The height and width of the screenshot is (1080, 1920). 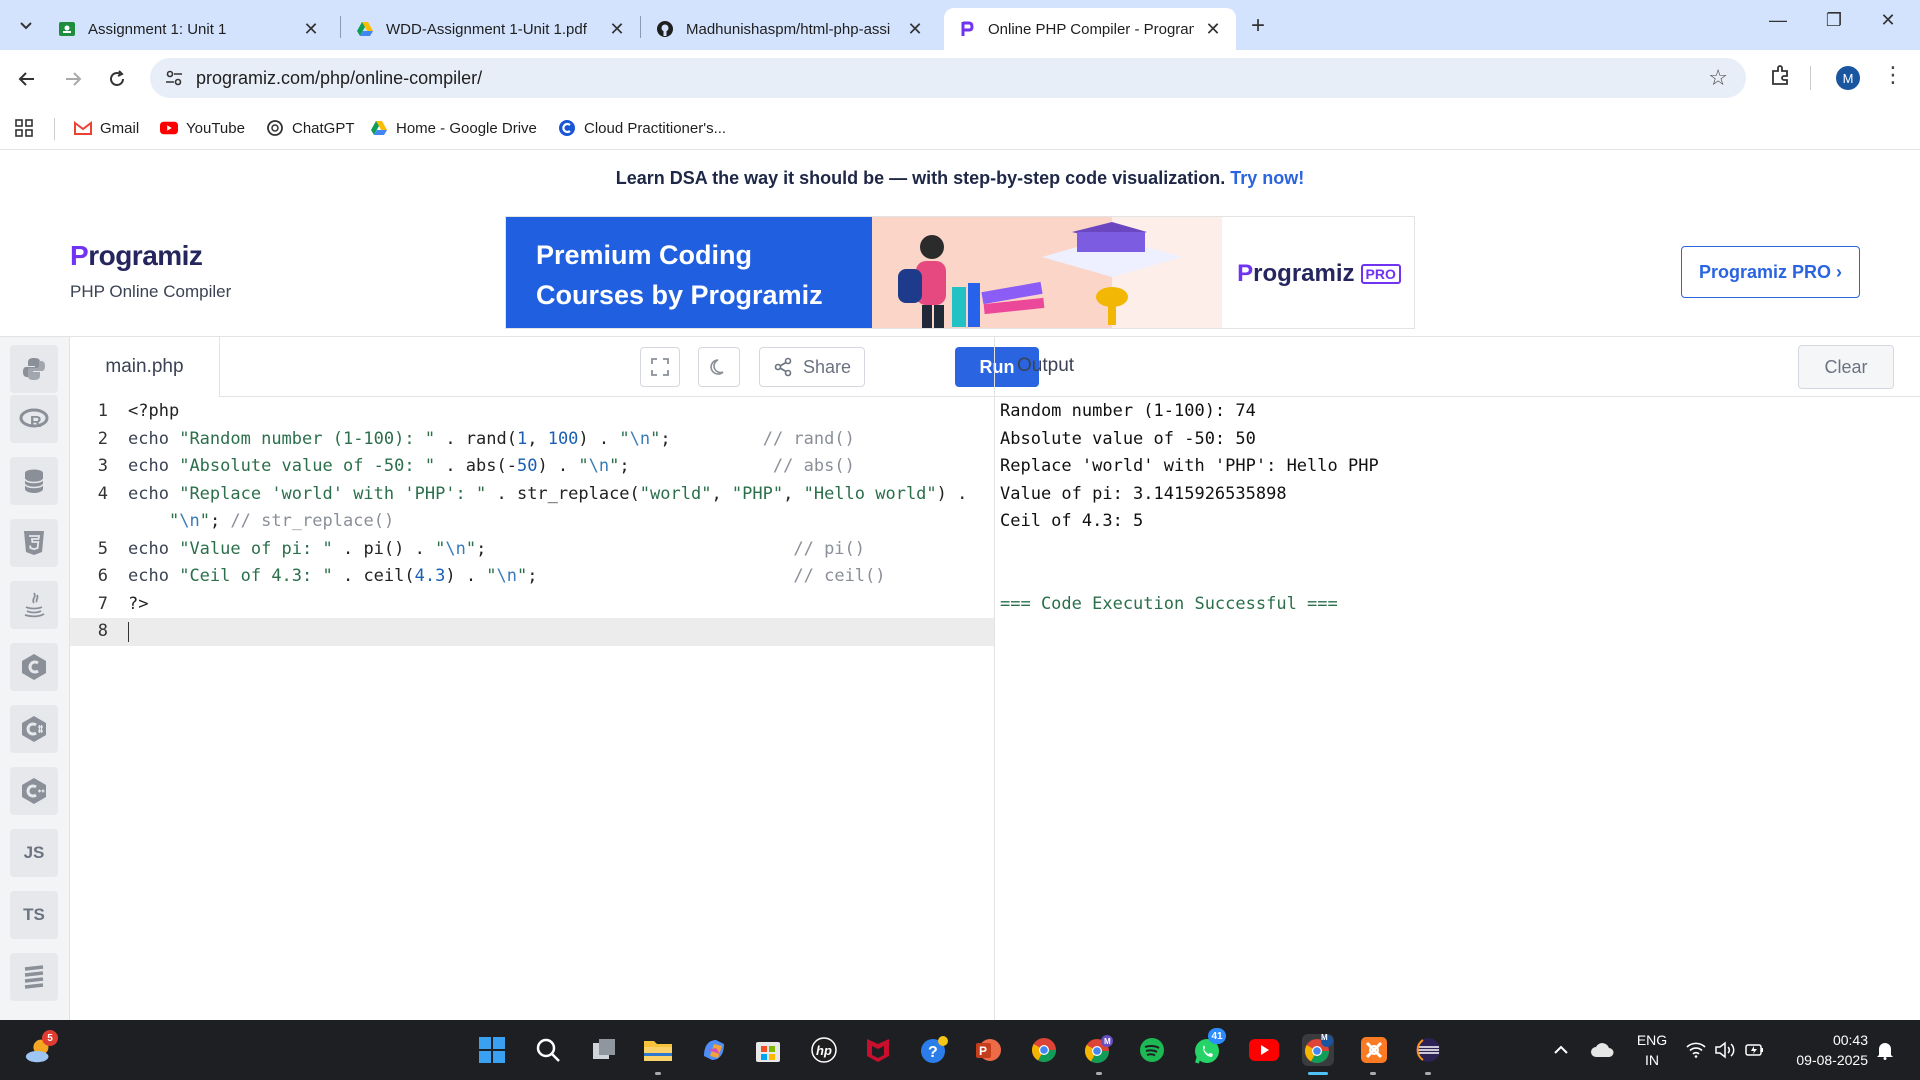 I want to click on apps-grid-icon, so click(x=24, y=128).